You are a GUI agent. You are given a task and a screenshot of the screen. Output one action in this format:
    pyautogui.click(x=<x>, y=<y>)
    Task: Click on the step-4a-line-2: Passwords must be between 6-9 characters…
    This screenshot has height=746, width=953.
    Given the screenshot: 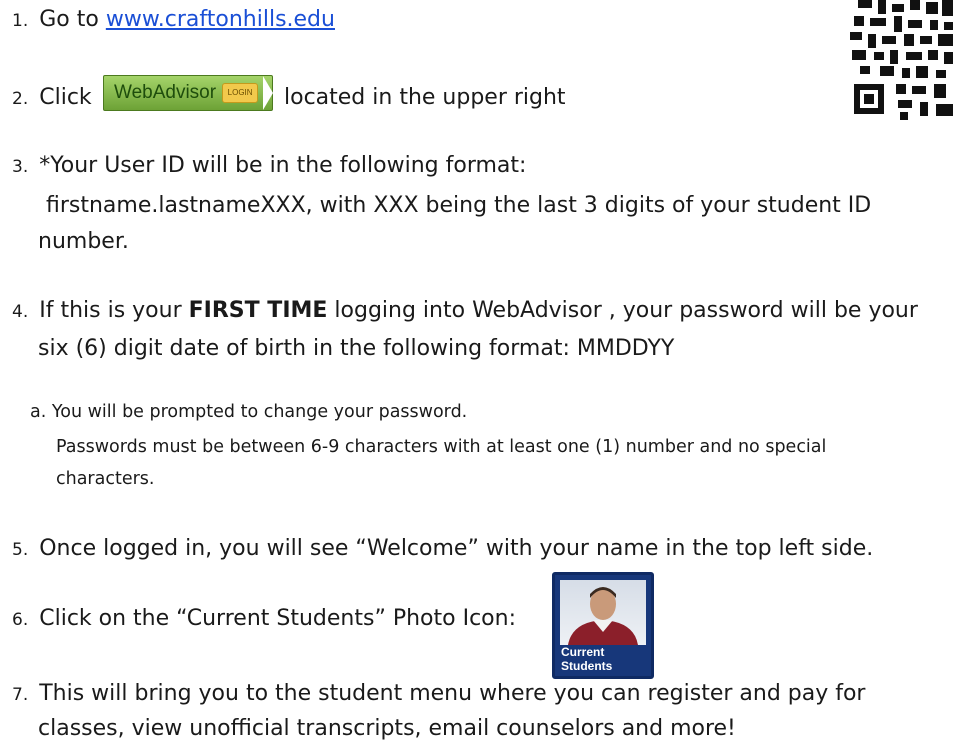 What is the action you would take?
    pyautogui.click(x=441, y=447)
    